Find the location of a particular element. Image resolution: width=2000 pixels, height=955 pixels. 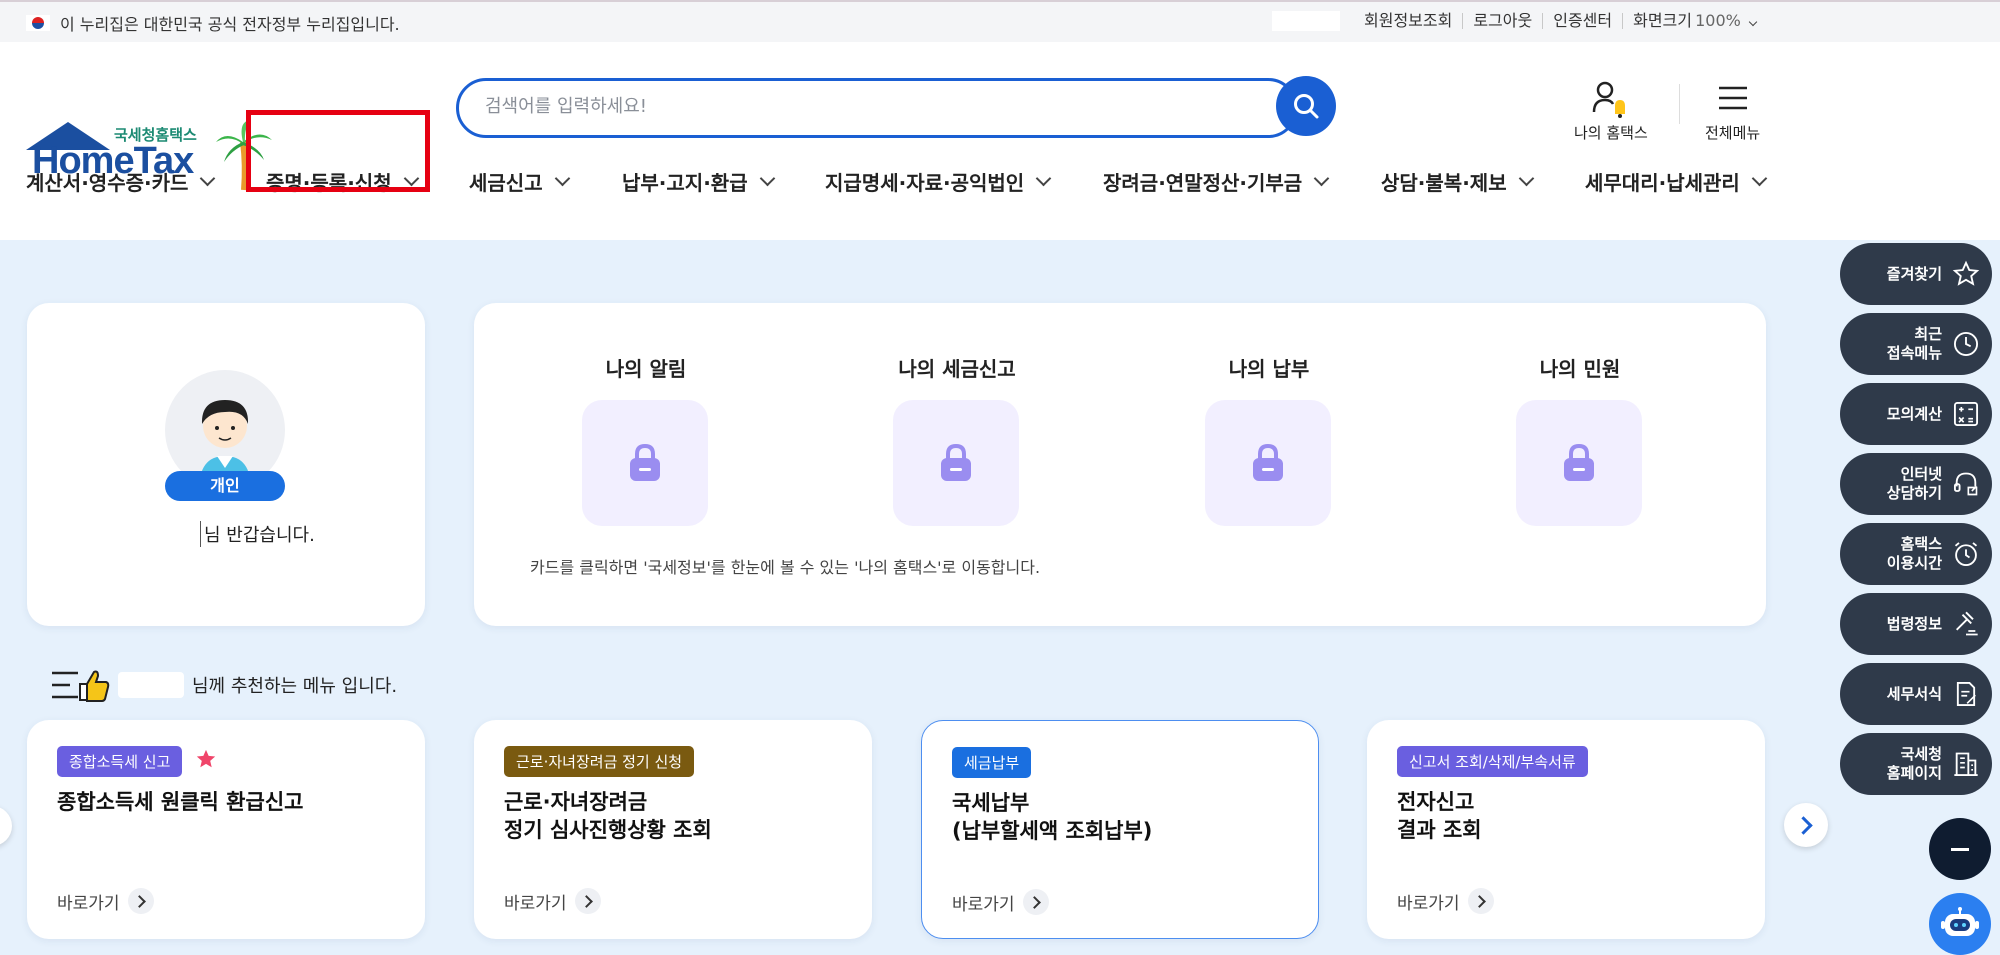

search-input is located at coordinates (865, 106).